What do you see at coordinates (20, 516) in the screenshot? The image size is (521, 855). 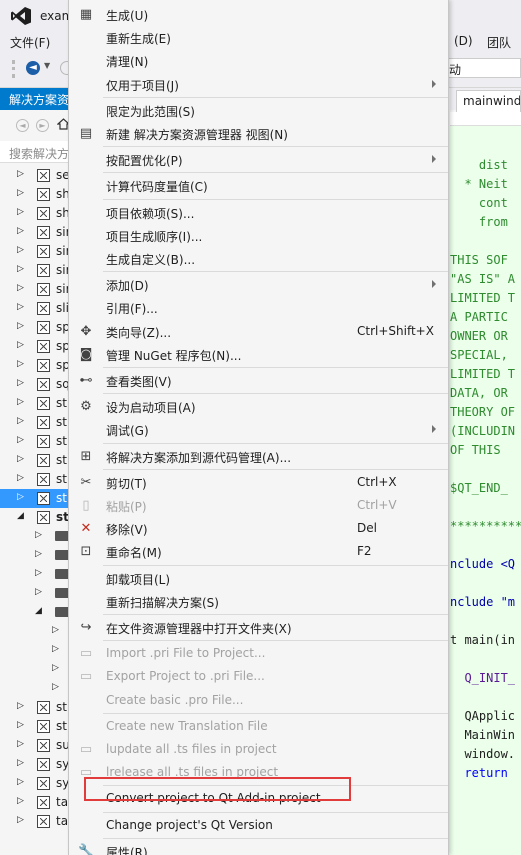 I see `expand-arrow-icon: ◢` at bounding box center [20, 516].